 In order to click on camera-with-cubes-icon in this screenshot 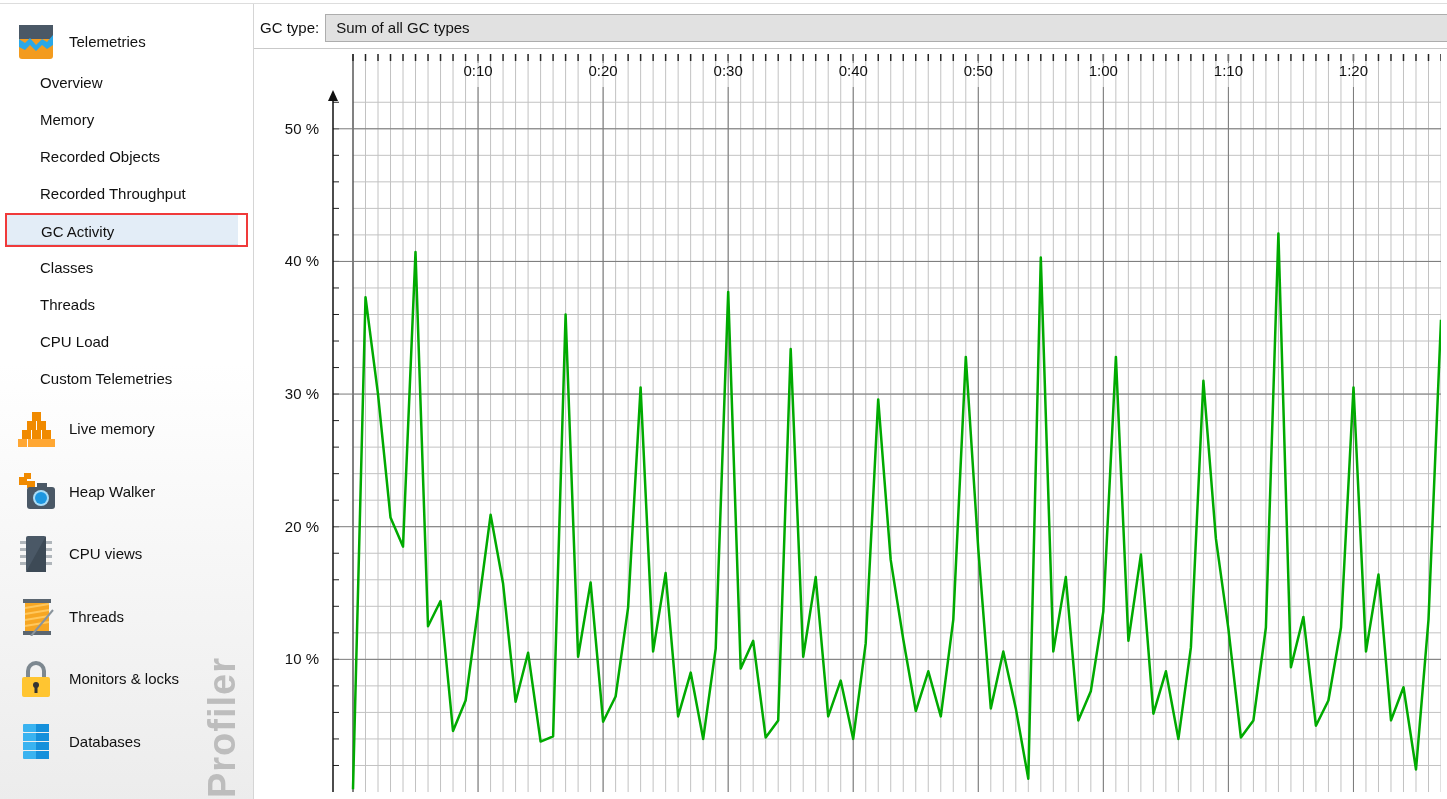, I will do `click(36, 491)`.